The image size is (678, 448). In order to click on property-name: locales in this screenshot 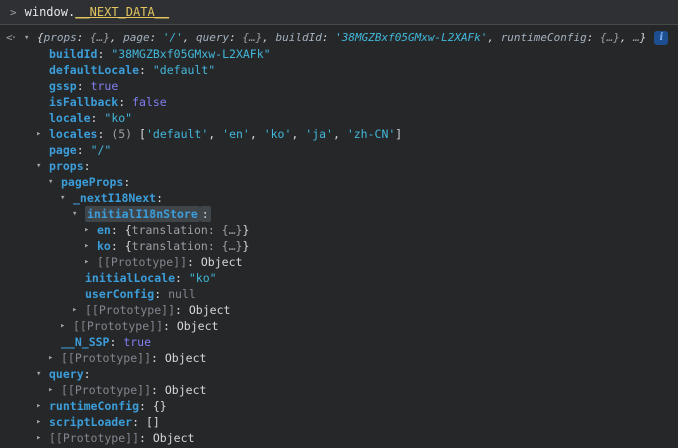, I will do `click(73, 134)`.